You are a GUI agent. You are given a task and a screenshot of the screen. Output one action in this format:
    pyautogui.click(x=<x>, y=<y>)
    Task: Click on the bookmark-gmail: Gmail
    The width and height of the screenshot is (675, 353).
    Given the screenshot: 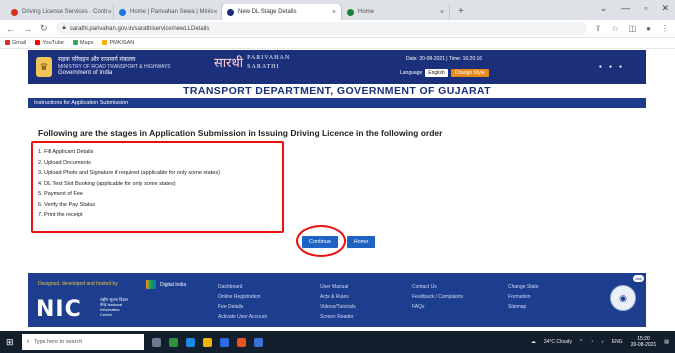 What is the action you would take?
    pyautogui.click(x=15, y=43)
    